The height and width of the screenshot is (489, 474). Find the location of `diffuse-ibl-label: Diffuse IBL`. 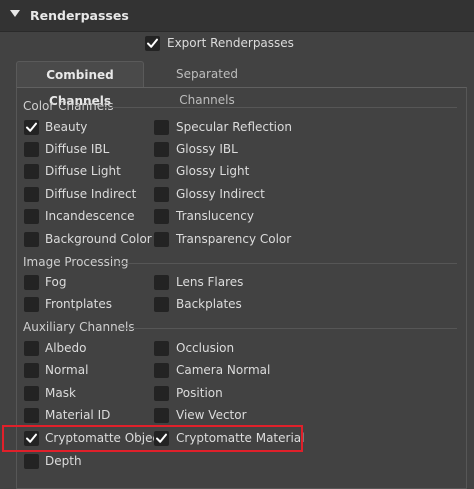

diffuse-ibl-label: Diffuse IBL is located at coordinates (77, 149).